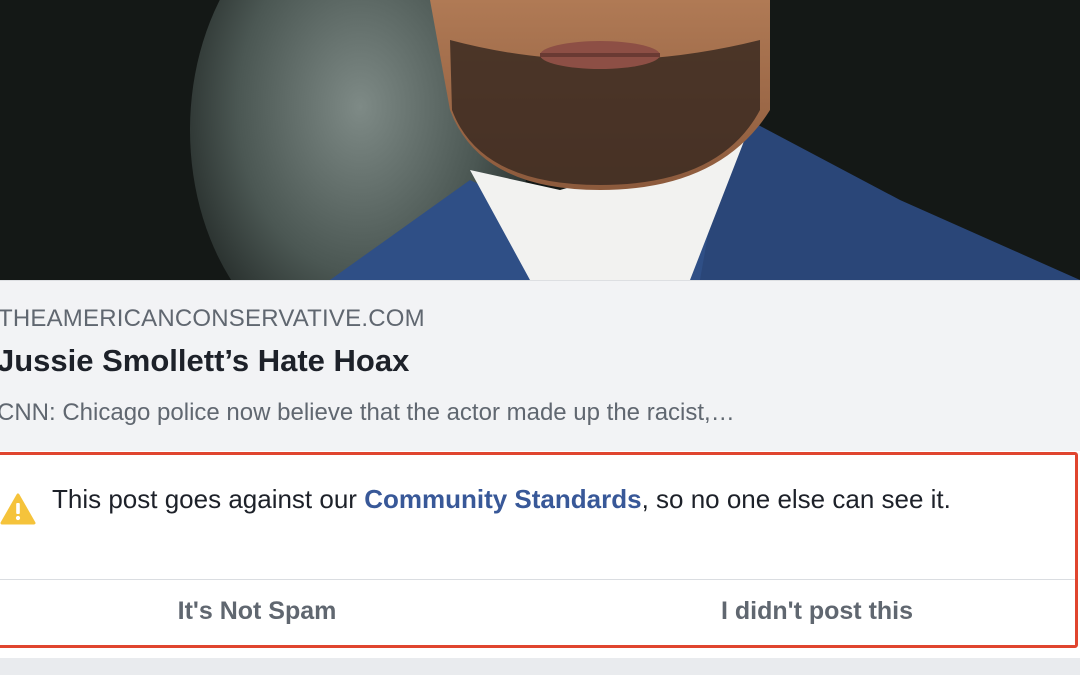  What do you see at coordinates (18, 509) in the screenshot?
I see `warning-triangle-icon` at bounding box center [18, 509].